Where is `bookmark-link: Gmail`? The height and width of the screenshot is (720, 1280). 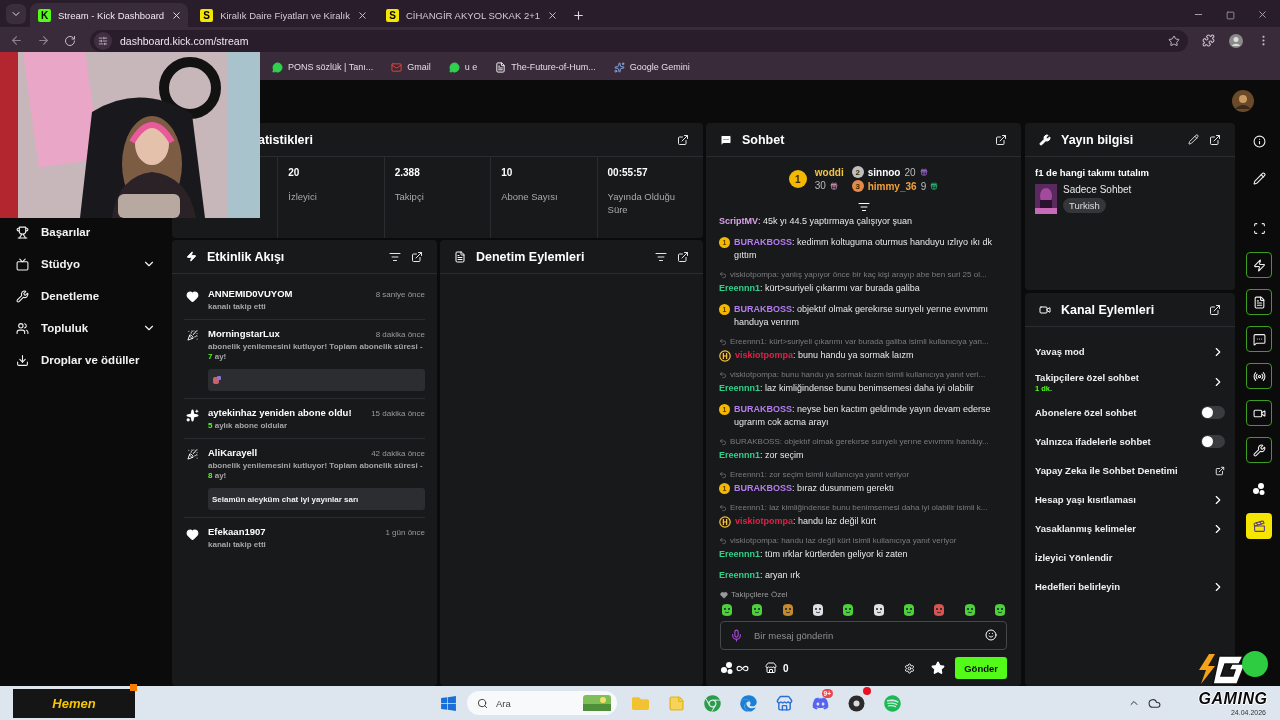 bookmark-link: Gmail is located at coordinates (419, 67).